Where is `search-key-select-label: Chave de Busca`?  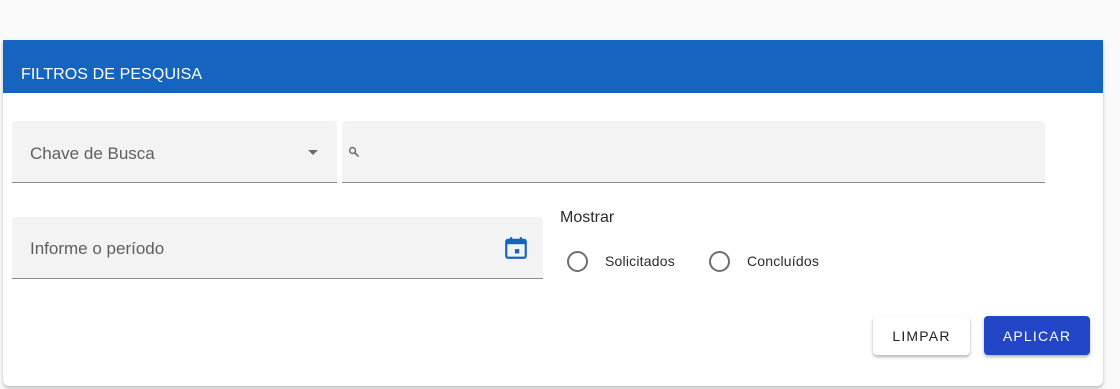
search-key-select-label: Chave de Busca is located at coordinates (92, 153).